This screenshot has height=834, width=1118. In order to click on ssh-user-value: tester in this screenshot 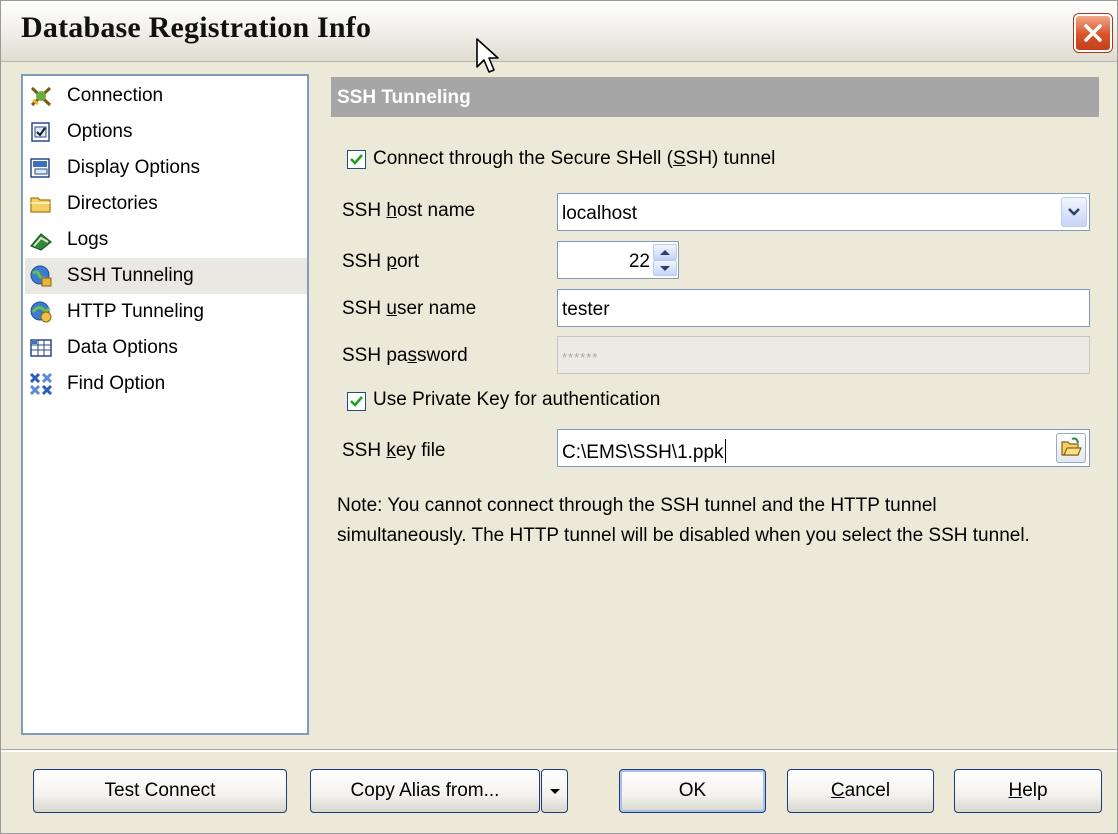, I will do `click(586, 309)`.